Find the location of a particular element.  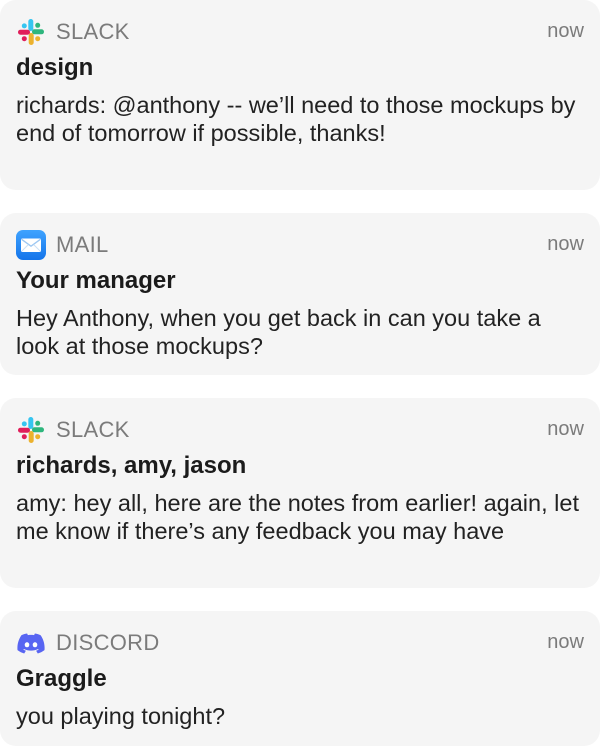

mail-icon is located at coordinates (31, 245).